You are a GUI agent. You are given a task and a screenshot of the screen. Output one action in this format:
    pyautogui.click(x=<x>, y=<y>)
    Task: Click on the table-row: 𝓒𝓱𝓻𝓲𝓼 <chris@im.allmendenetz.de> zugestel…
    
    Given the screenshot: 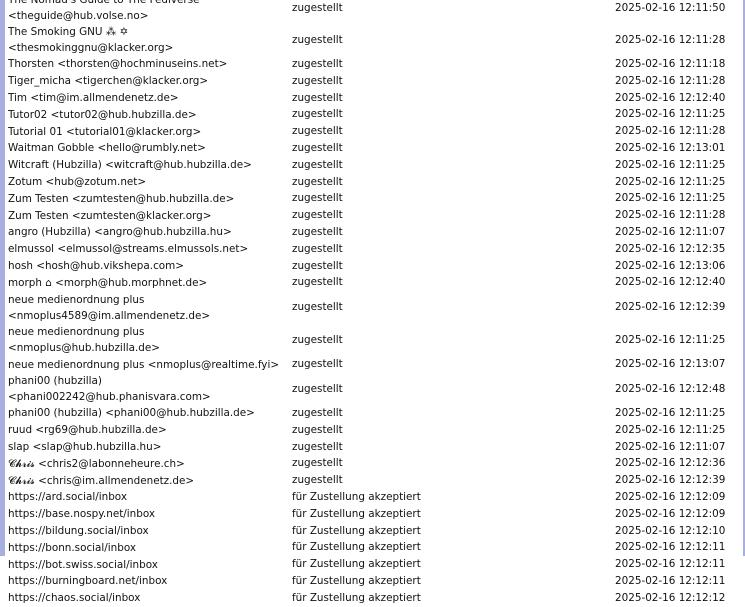 What is the action you would take?
    pyautogui.click(x=374, y=480)
    